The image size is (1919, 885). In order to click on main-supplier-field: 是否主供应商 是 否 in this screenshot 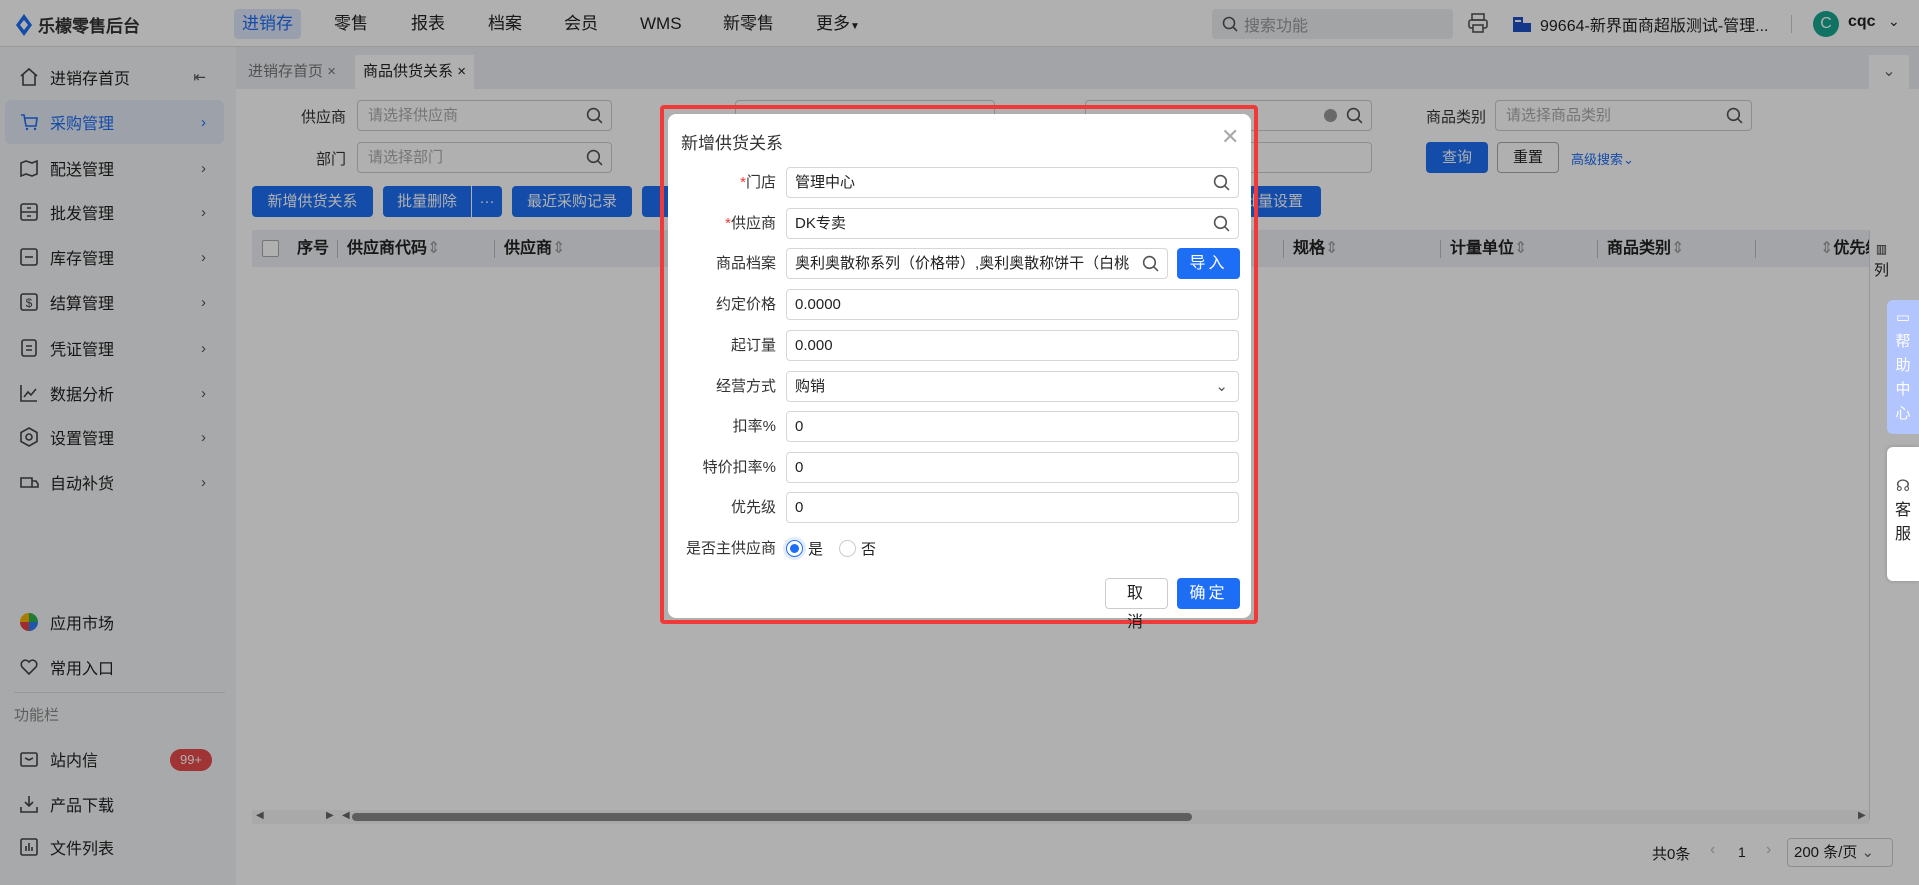, I will do `click(959, 548)`.